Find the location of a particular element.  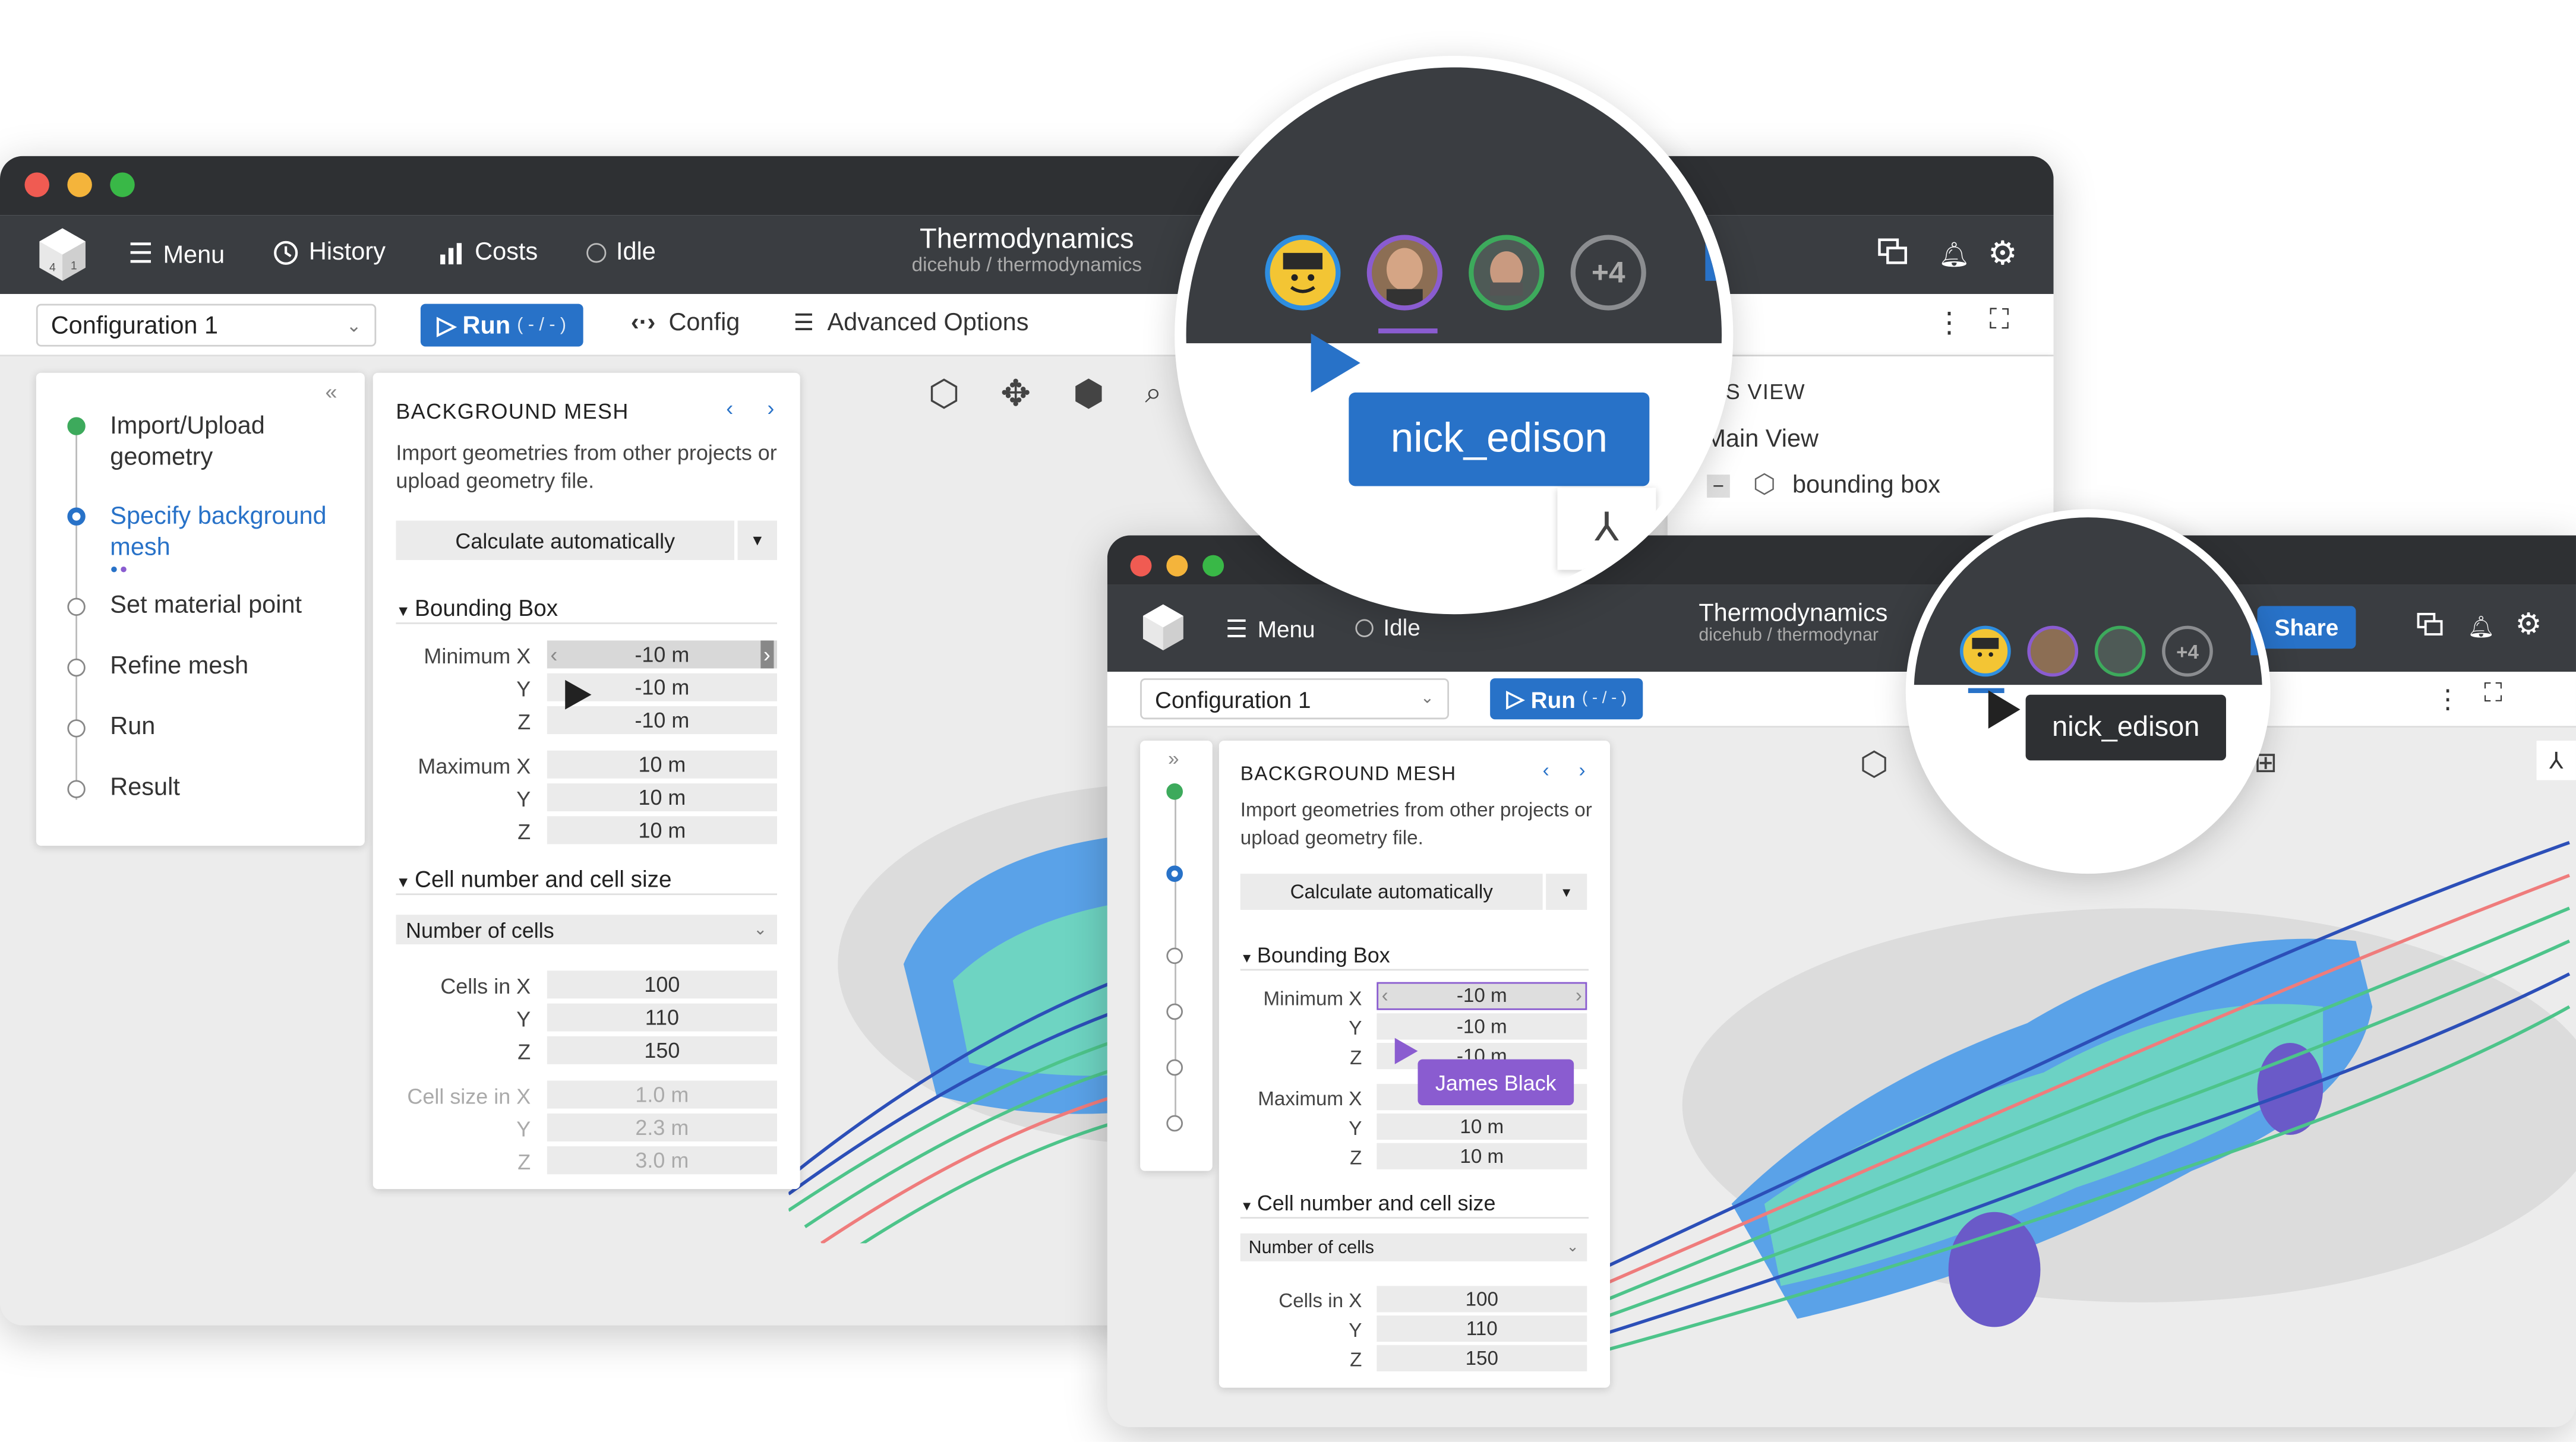

min-y-field: -10 m is located at coordinates (1482, 1026).